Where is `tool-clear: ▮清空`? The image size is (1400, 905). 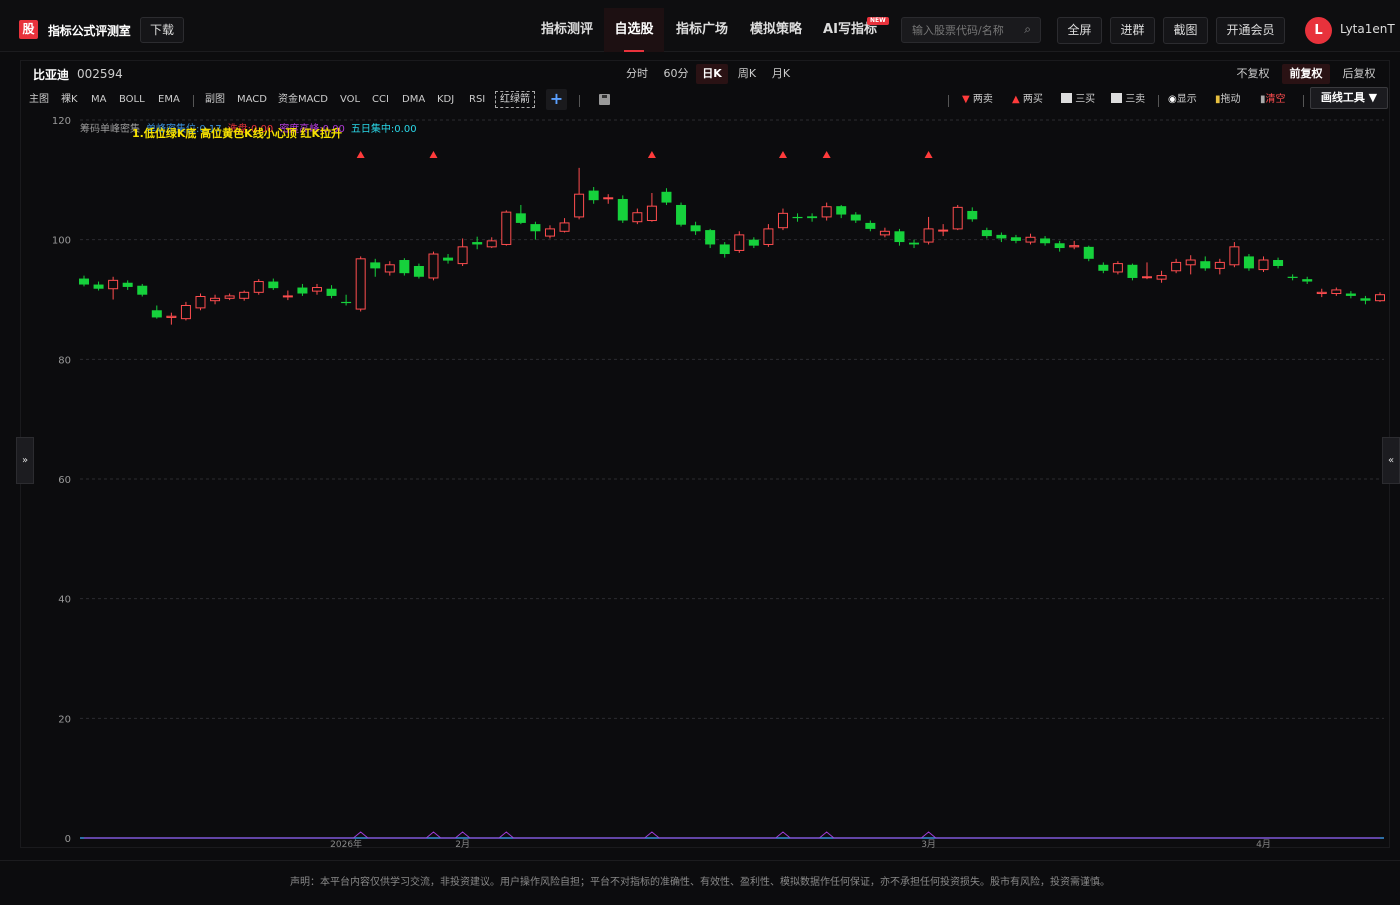 tool-clear: ▮清空 is located at coordinates (1273, 100).